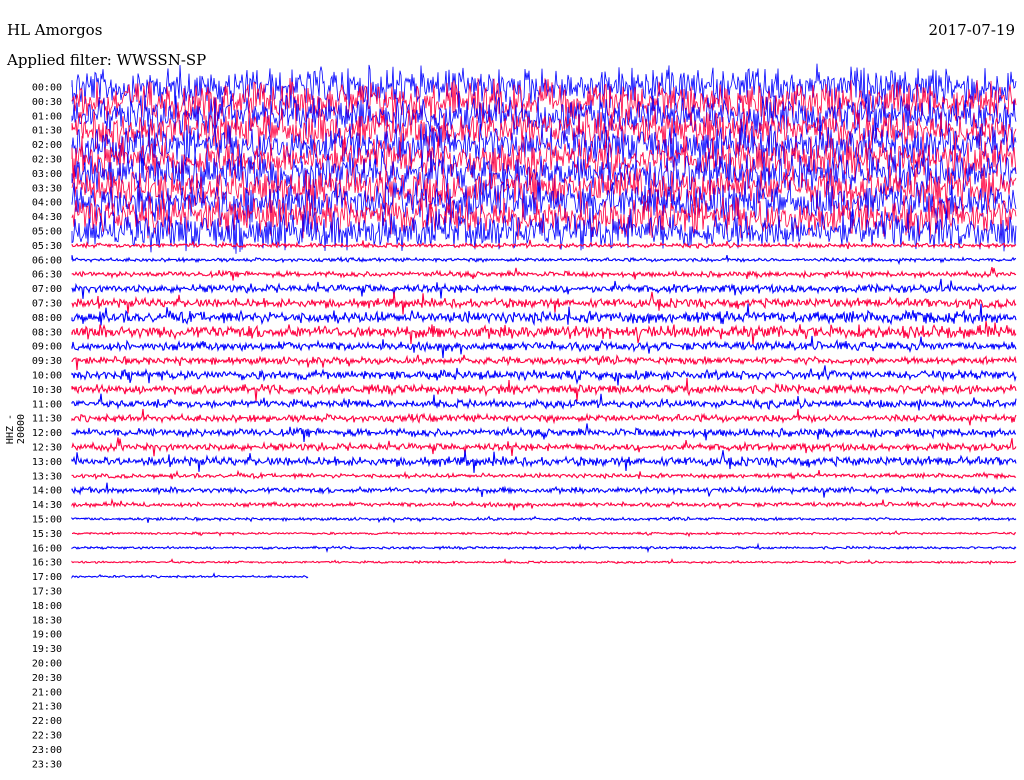 The width and height of the screenshot is (1024, 780). What do you see at coordinates (47, 188) in the screenshot?
I see `row-label: 03:30` at bounding box center [47, 188].